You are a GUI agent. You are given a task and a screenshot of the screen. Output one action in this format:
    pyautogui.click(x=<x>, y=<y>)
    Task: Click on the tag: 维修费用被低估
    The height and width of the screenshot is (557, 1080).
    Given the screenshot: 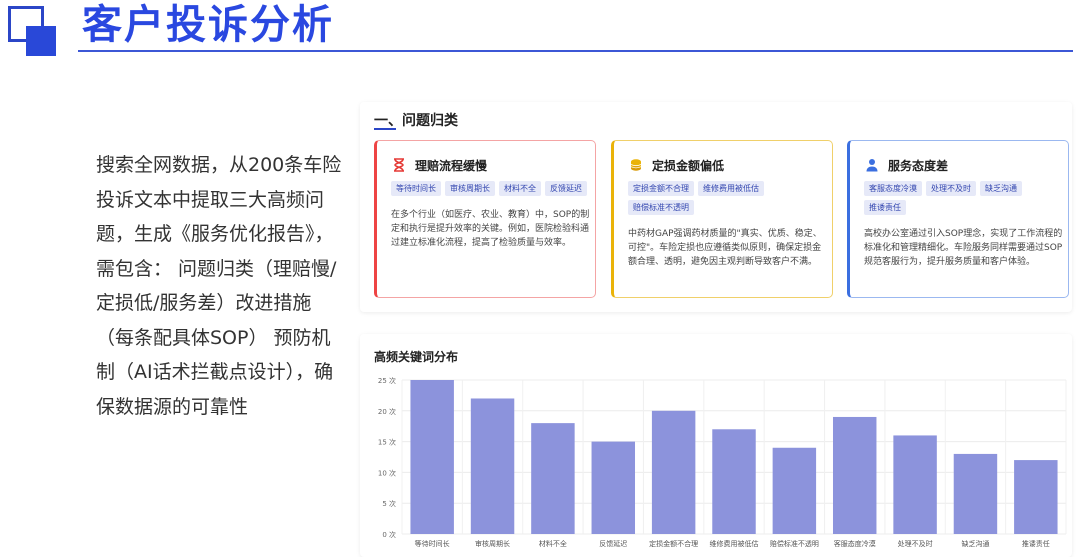 What is the action you would take?
    pyautogui.click(x=731, y=188)
    